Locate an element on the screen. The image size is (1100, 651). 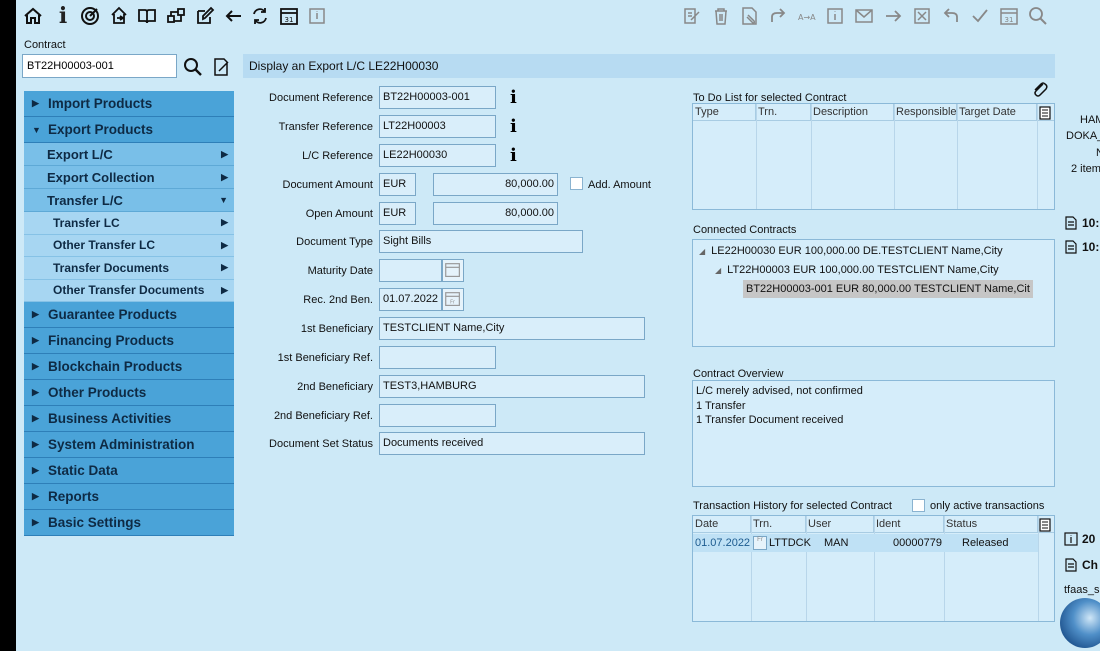
ben2-ref-field is located at coordinates (437, 415).